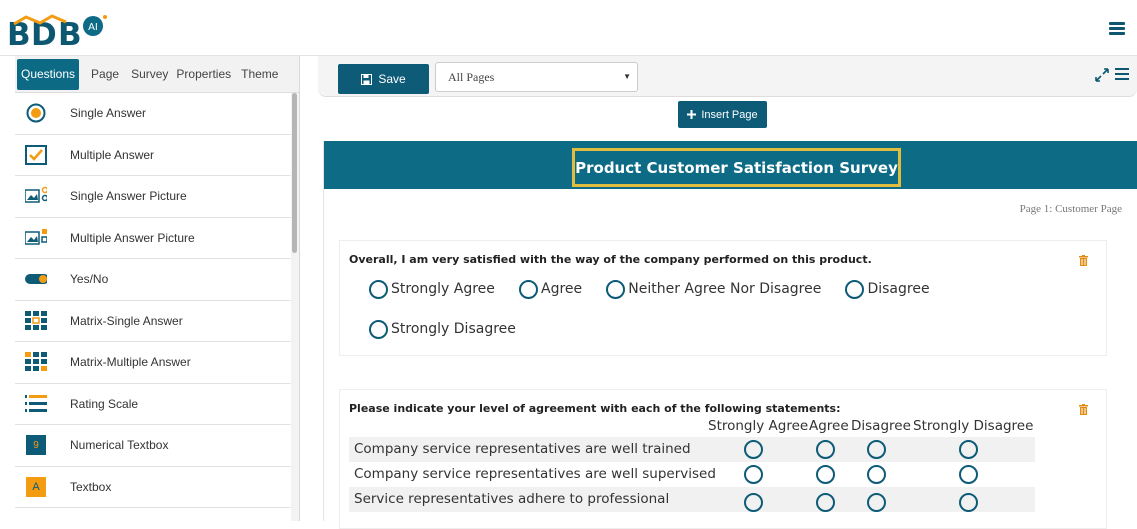 This screenshot has width=1137, height=529. What do you see at coordinates (829, 426) in the screenshot?
I see `column-header: Agree` at bounding box center [829, 426].